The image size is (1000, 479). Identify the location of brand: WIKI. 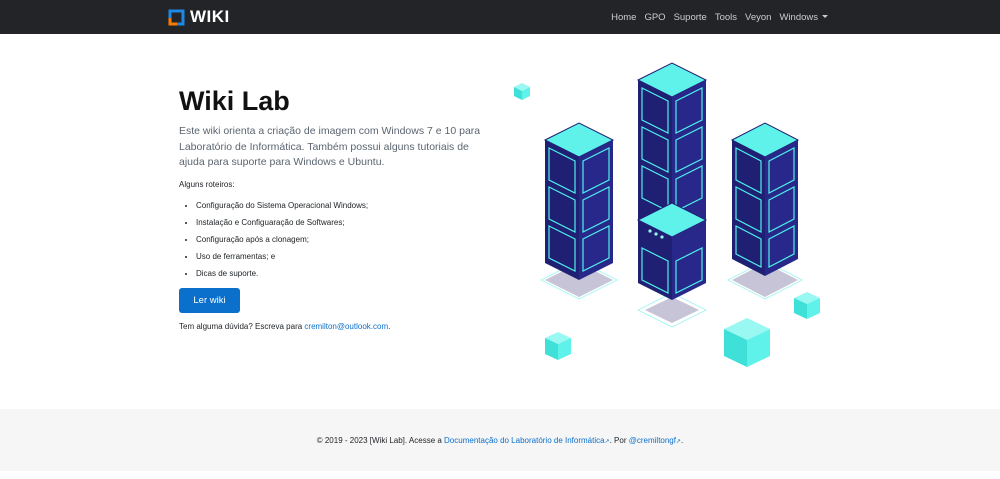
(199, 17).